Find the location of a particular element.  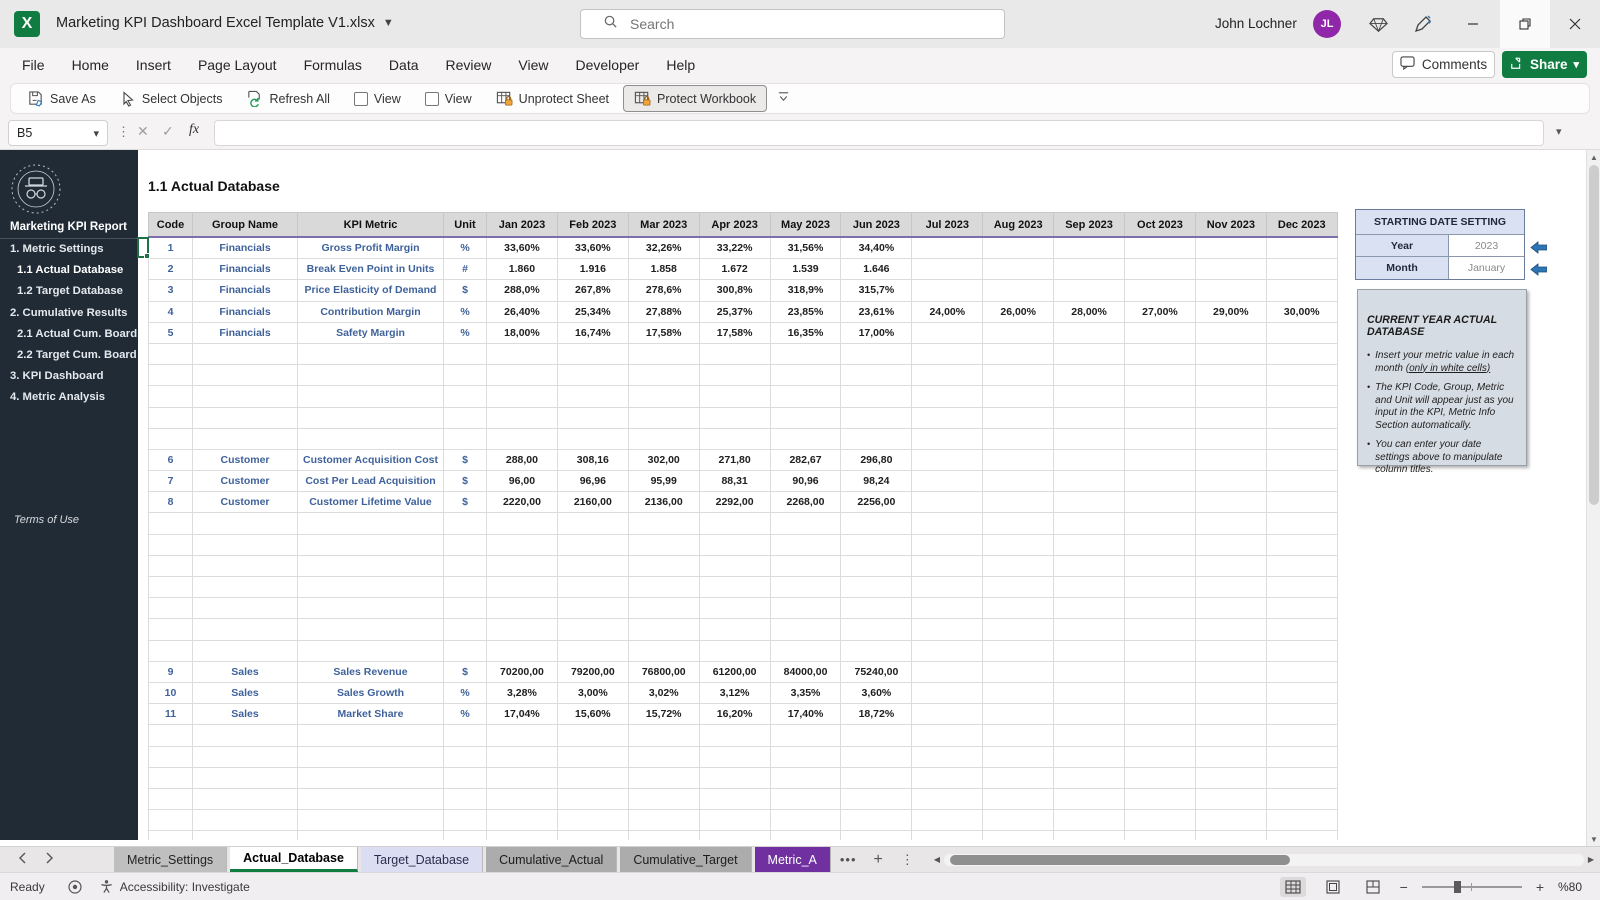

cell: 1 is located at coordinates (171, 249).